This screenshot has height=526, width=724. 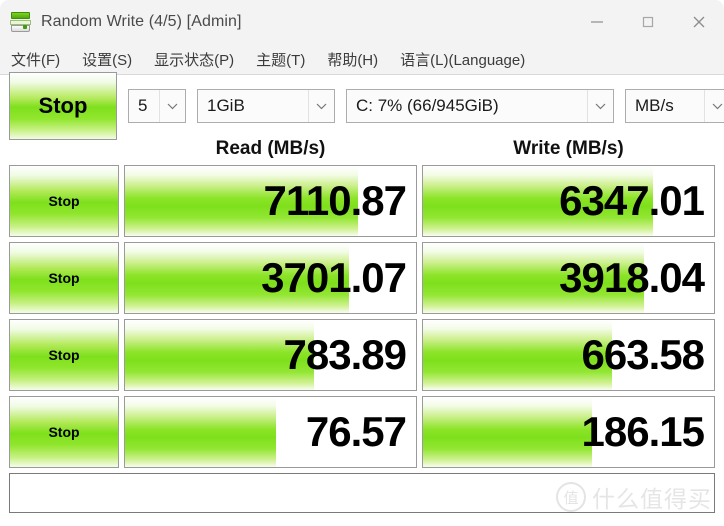 What do you see at coordinates (270, 355) in the screenshot?
I see `read-score-cell-2: 783.89` at bounding box center [270, 355].